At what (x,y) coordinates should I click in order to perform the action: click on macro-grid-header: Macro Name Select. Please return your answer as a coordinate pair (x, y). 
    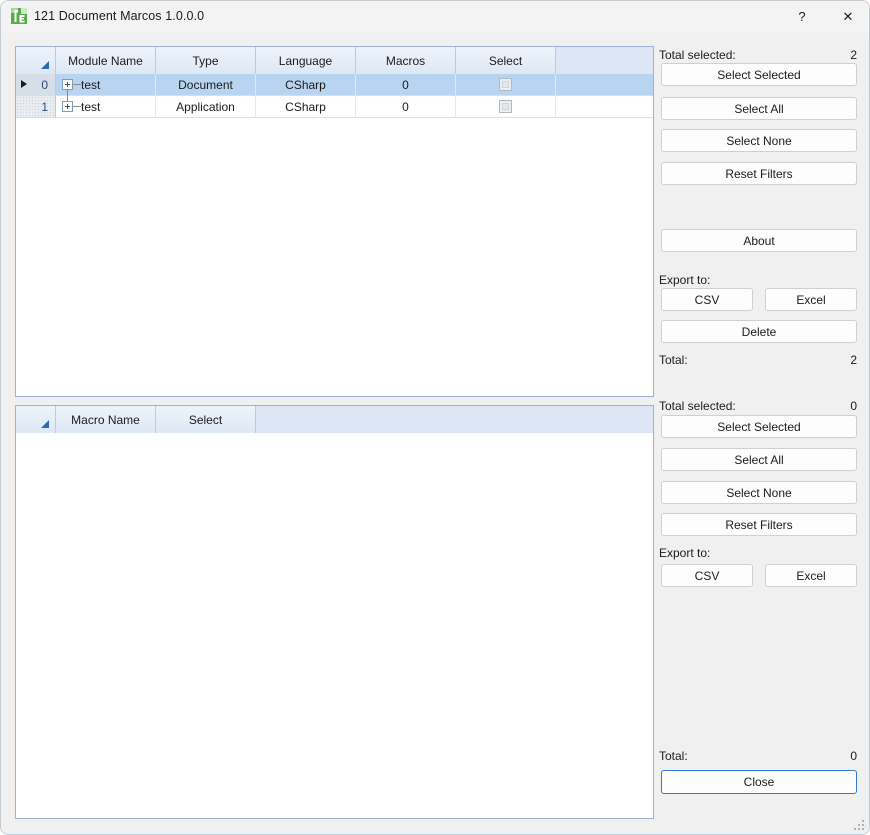
    Looking at the image, I should click on (334, 419).